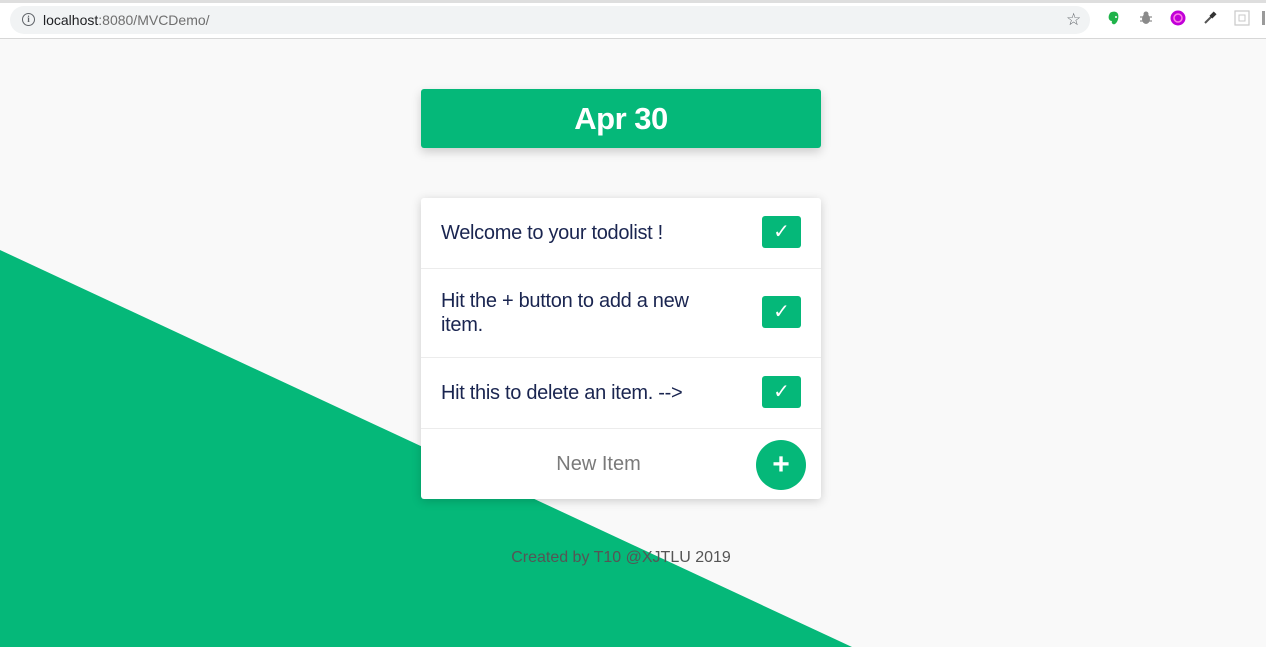  I want to click on grid-extension-icon, so click(1242, 18).